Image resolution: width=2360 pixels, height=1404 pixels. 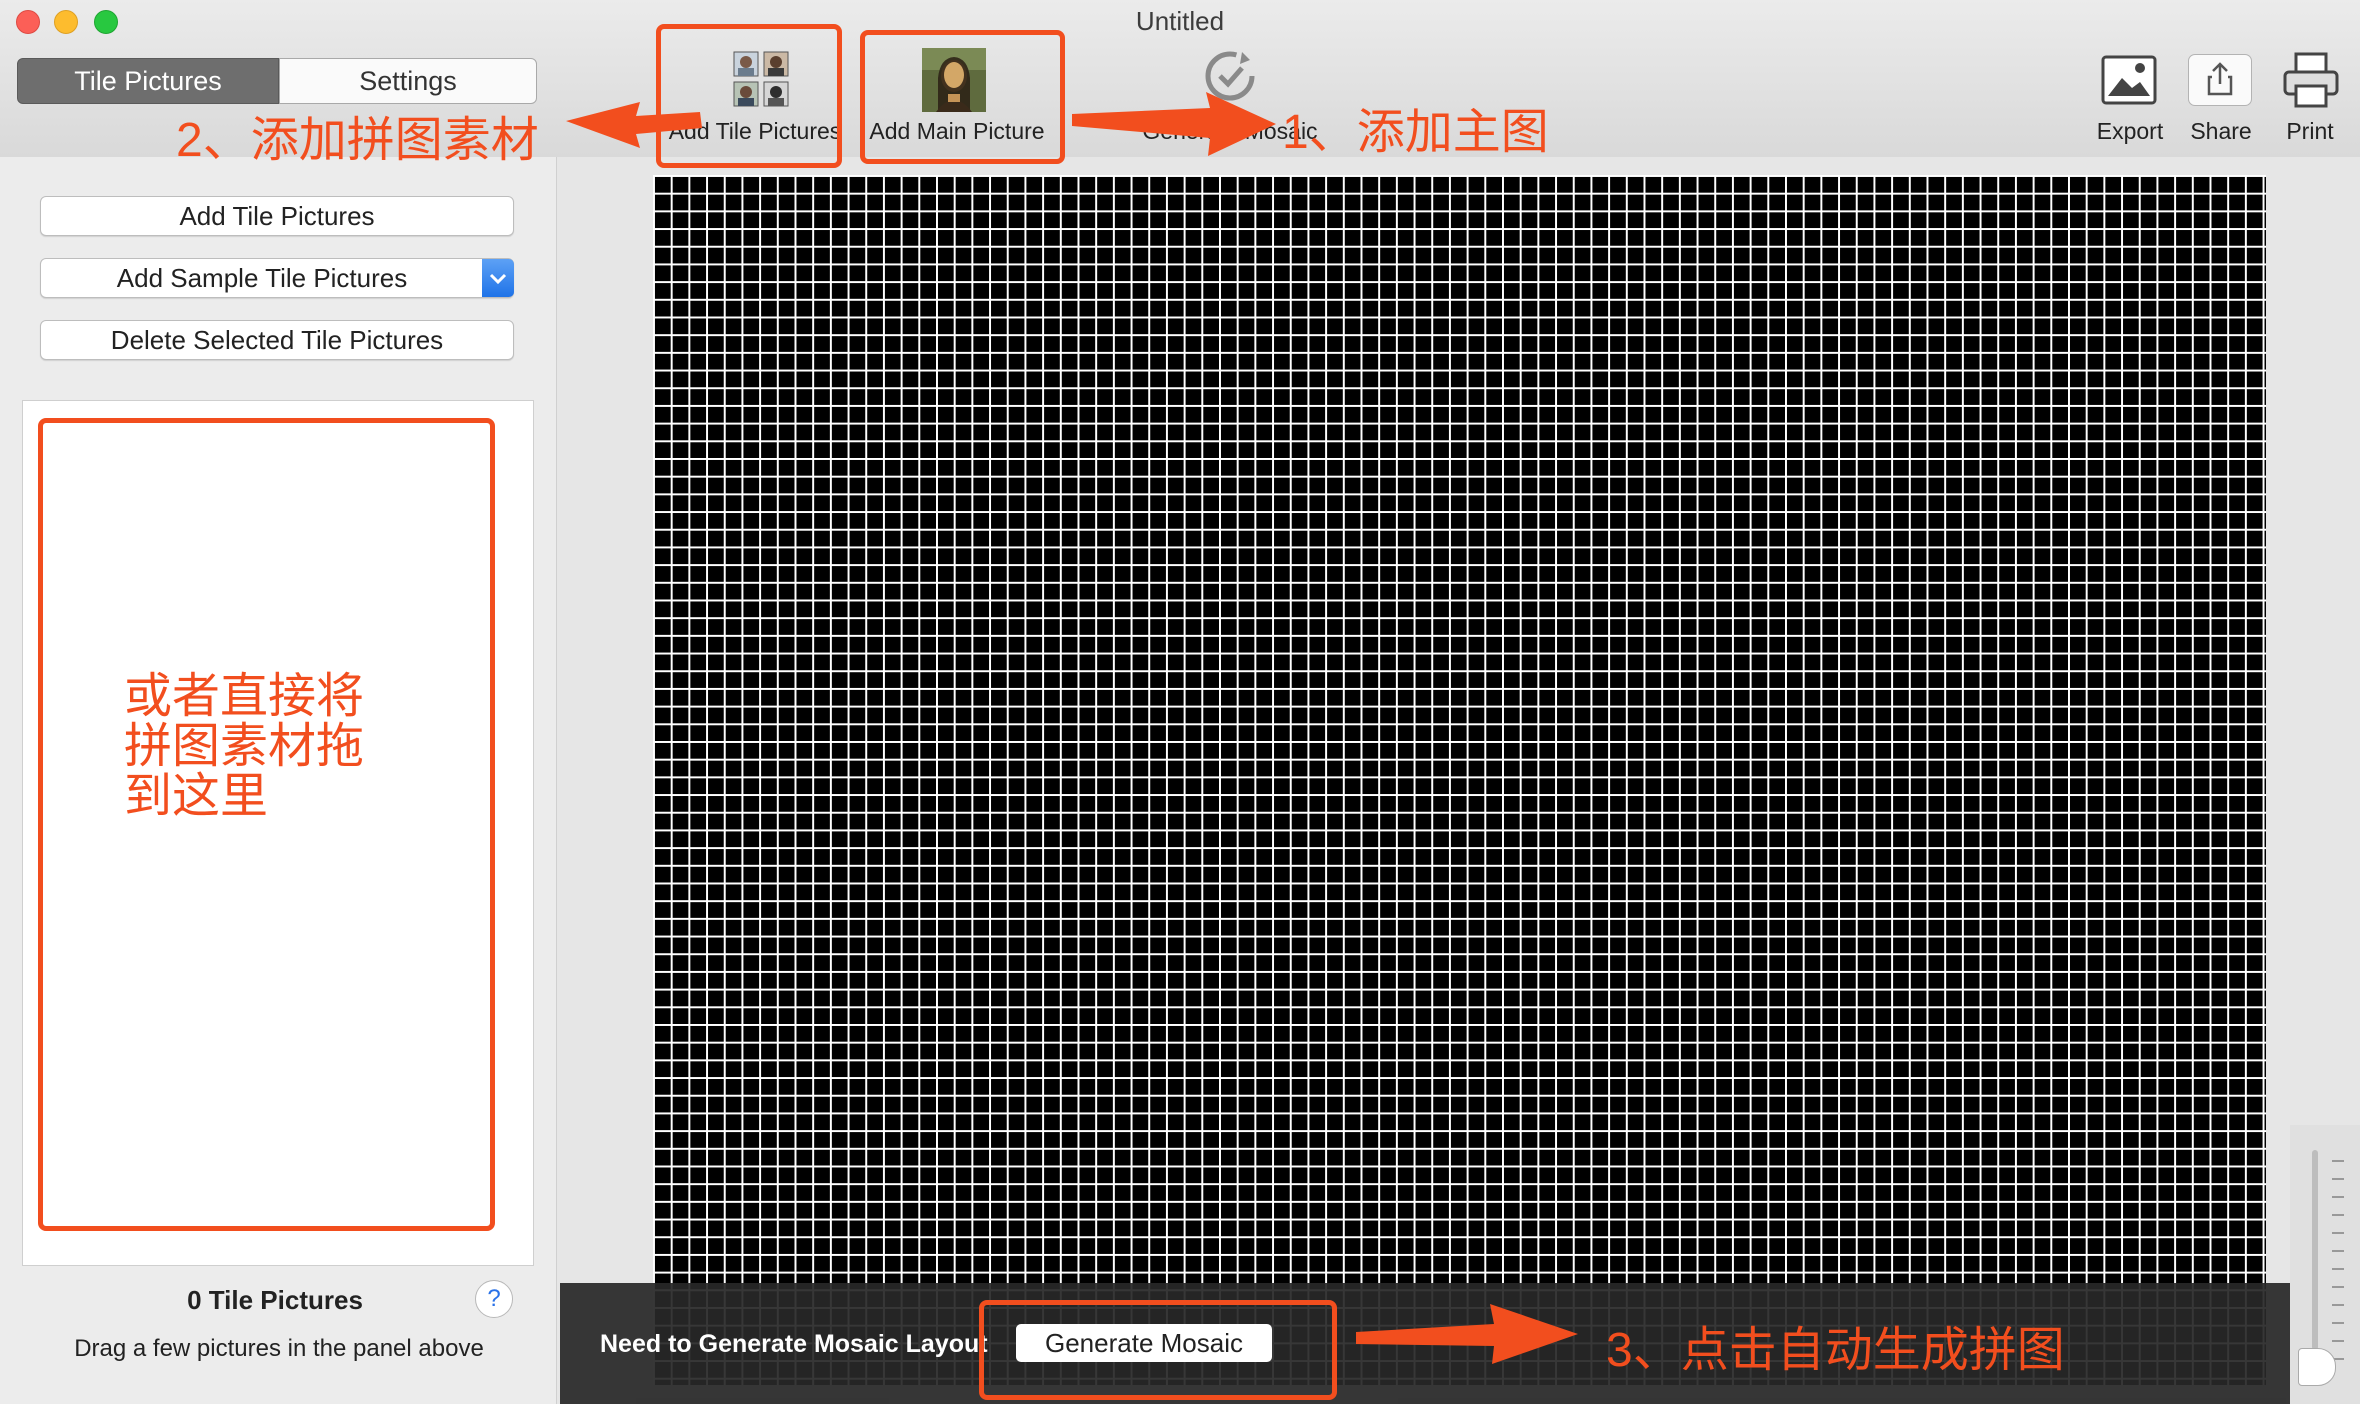 What do you see at coordinates (1835, 1350) in the screenshot?
I see `step3-annotation: 3、点击自动生成拼图` at bounding box center [1835, 1350].